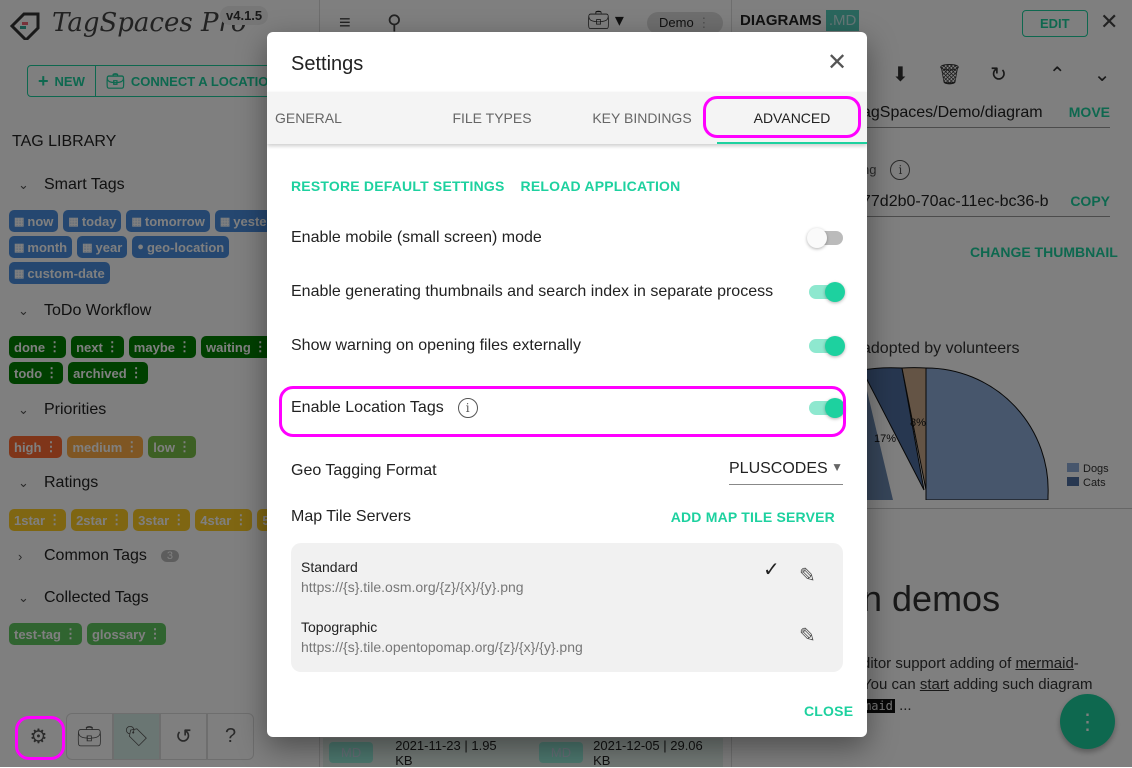 The image size is (1132, 768). I want to click on setting-row: Enable mobile (small screen) mode, so click(567, 238).